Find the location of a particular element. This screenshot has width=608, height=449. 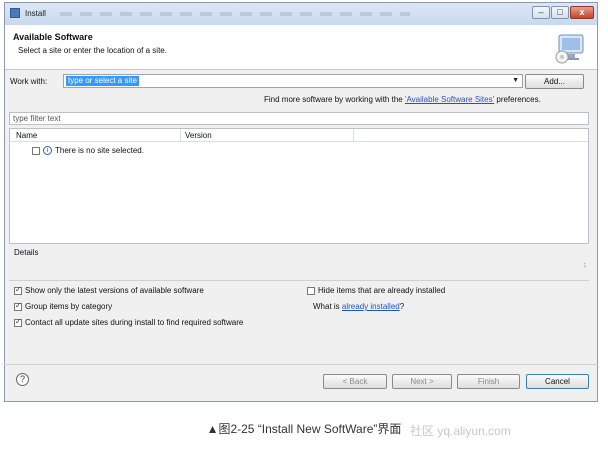

row-text: There is no site selected. is located at coordinates (99, 150).